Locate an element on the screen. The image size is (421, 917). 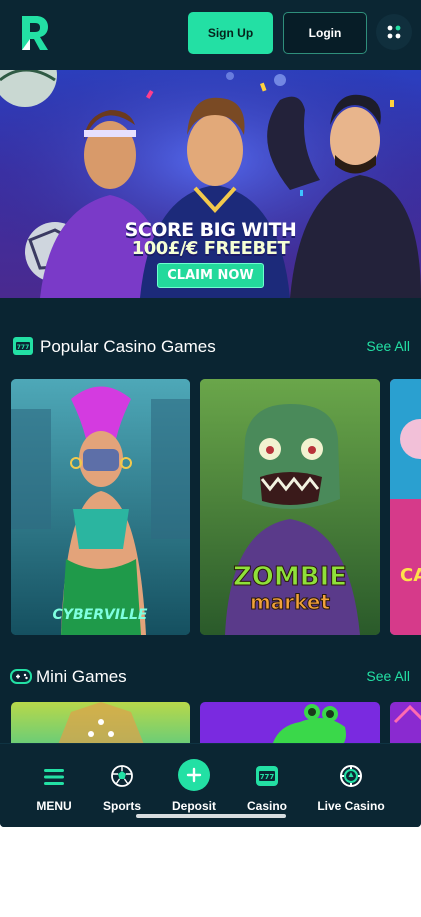
hamburger-icon is located at coordinates (54, 777).